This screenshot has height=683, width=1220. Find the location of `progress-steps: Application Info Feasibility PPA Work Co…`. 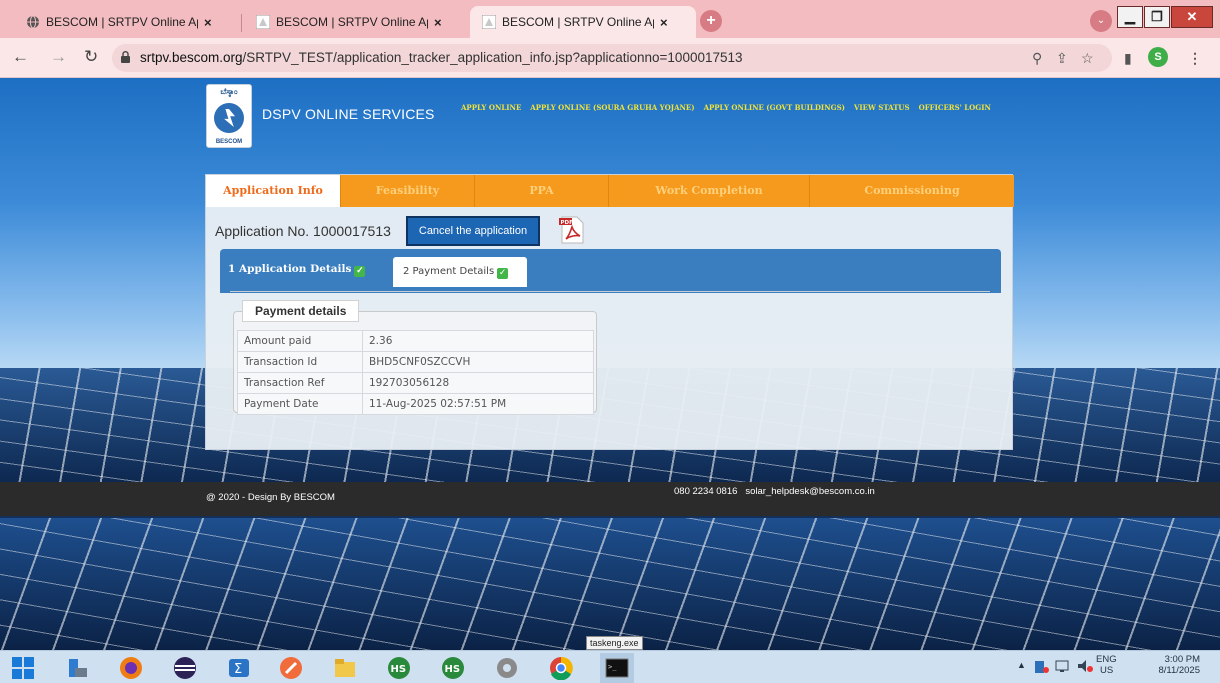

progress-steps: Application Info Feasibility PPA Work Co… is located at coordinates (610, 191).